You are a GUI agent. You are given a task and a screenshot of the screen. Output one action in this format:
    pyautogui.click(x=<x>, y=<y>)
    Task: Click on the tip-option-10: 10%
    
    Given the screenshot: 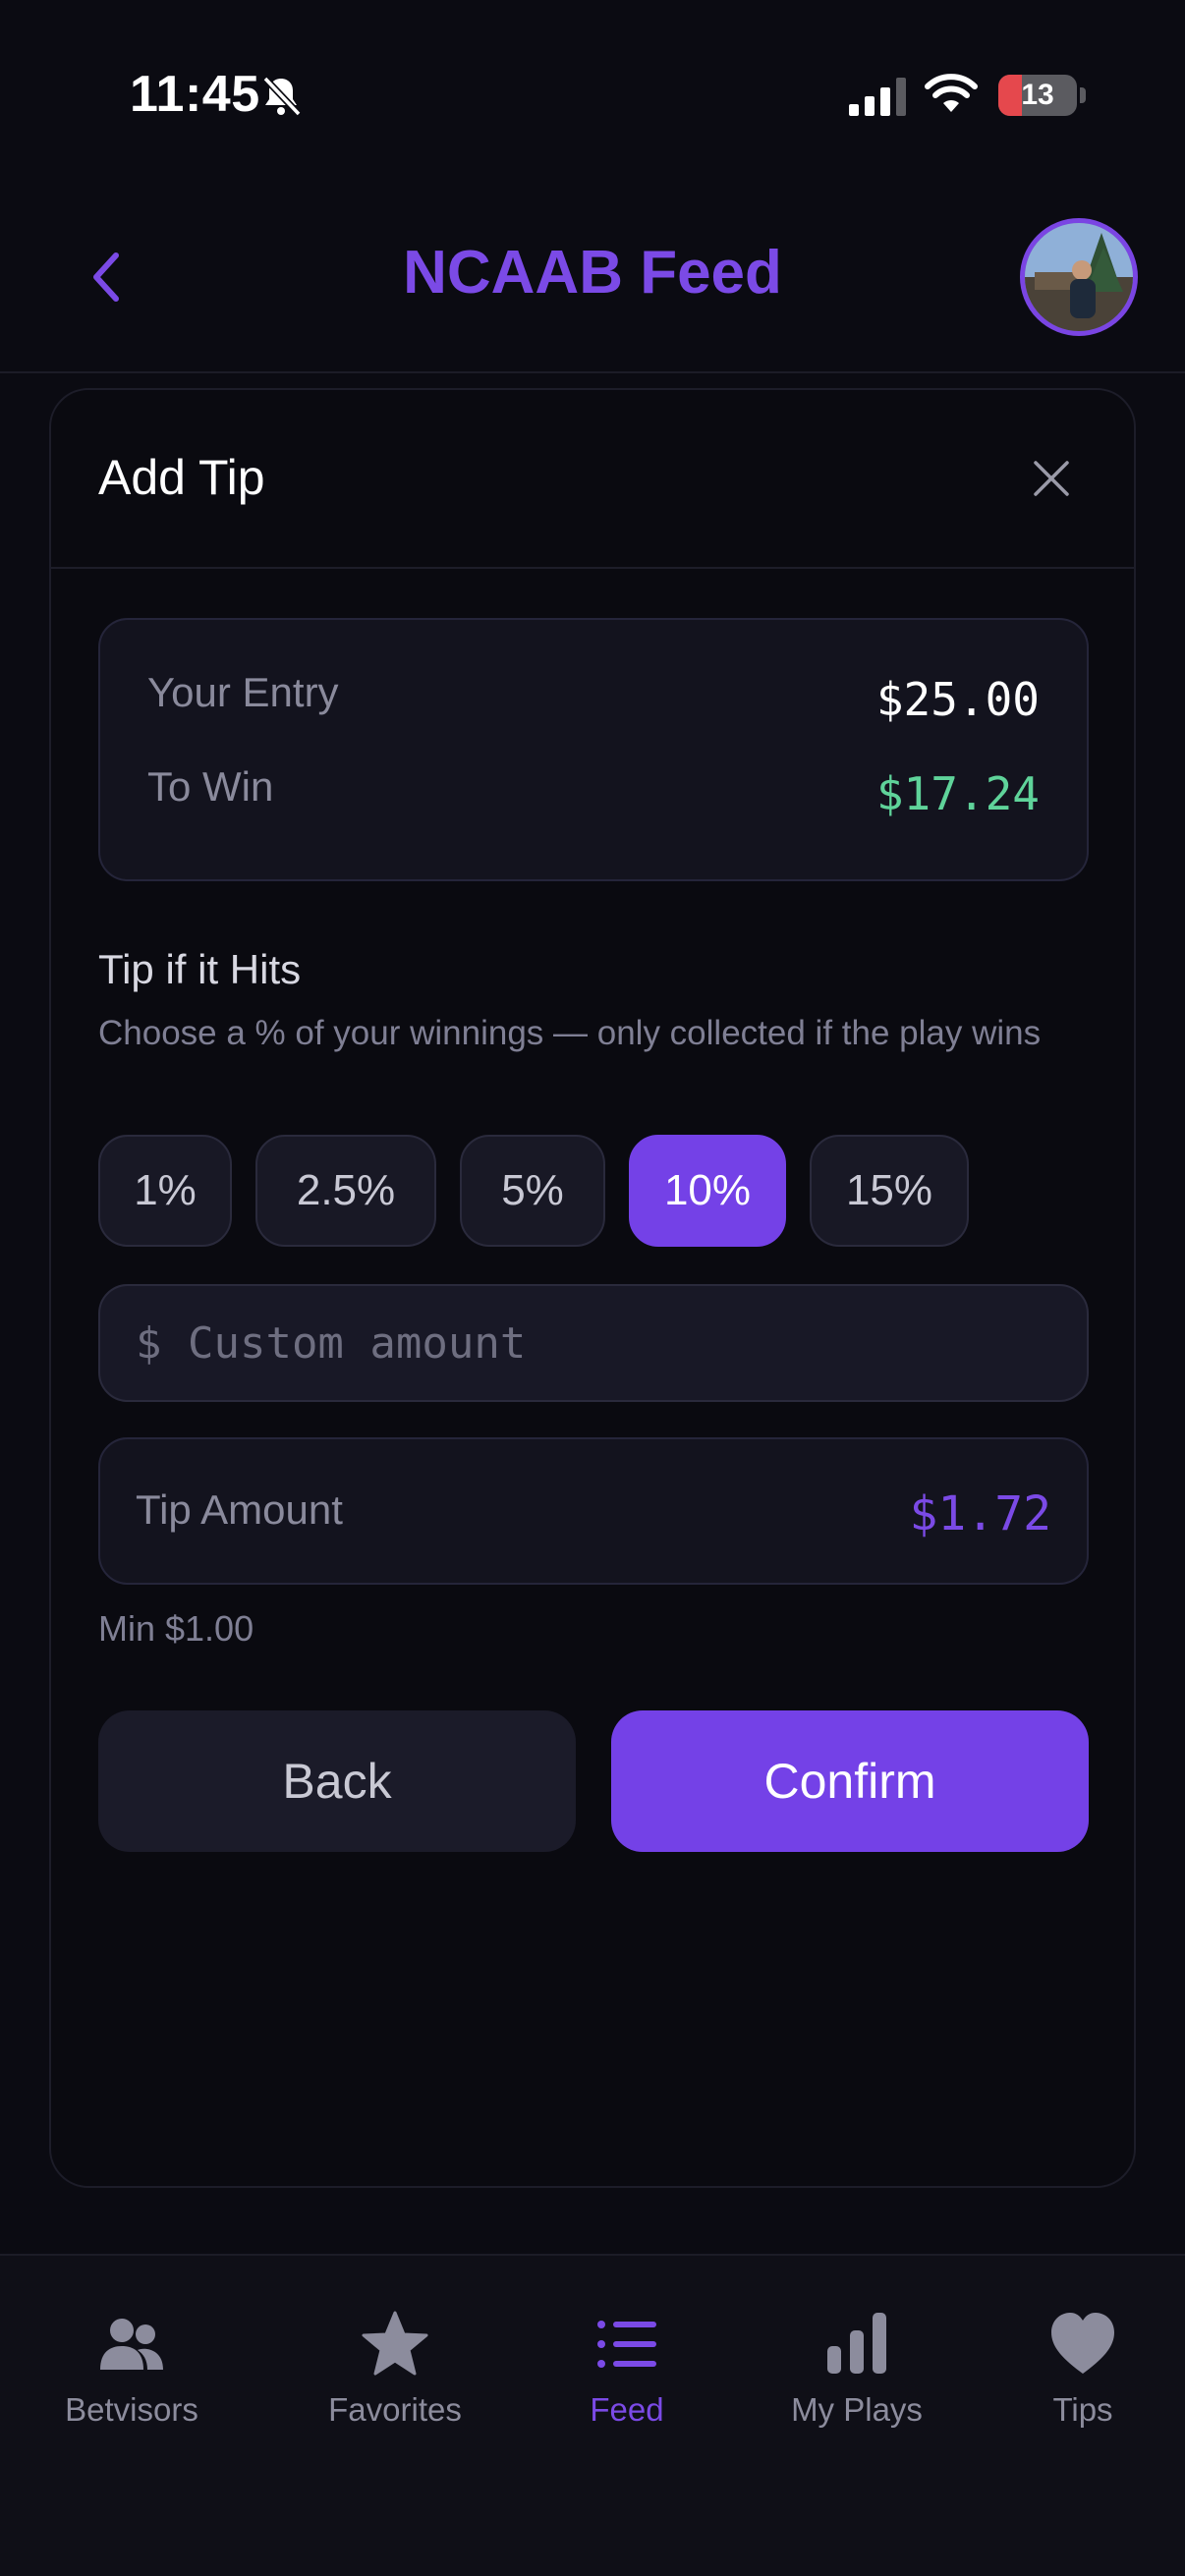 What is the action you would take?
    pyautogui.click(x=708, y=1191)
    